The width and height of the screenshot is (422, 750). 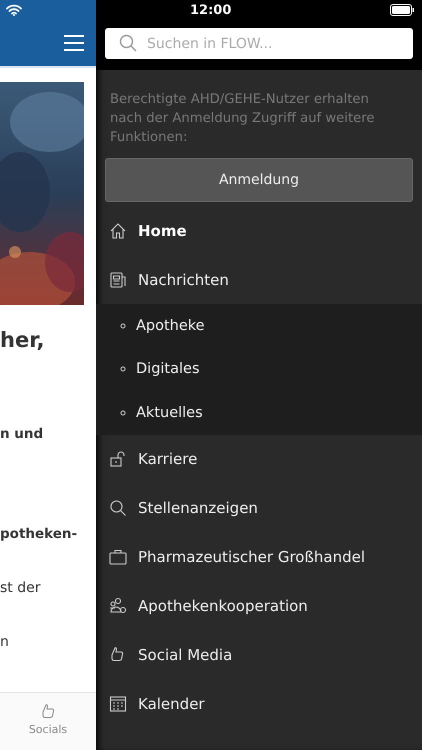 What do you see at coordinates (259, 412) in the screenshot?
I see `submenu-item: Aktuelles` at bounding box center [259, 412].